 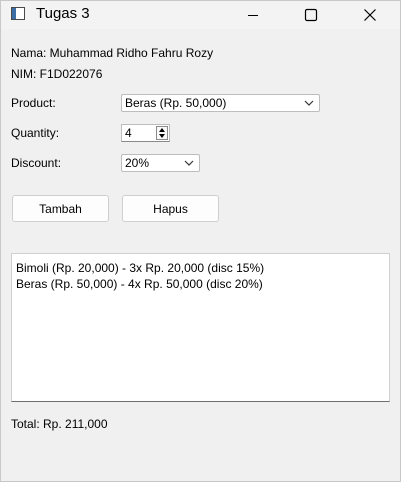 What do you see at coordinates (170, 208) in the screenshot?
I see `hapus-button: Hapus` at bounding box center [170, 208].